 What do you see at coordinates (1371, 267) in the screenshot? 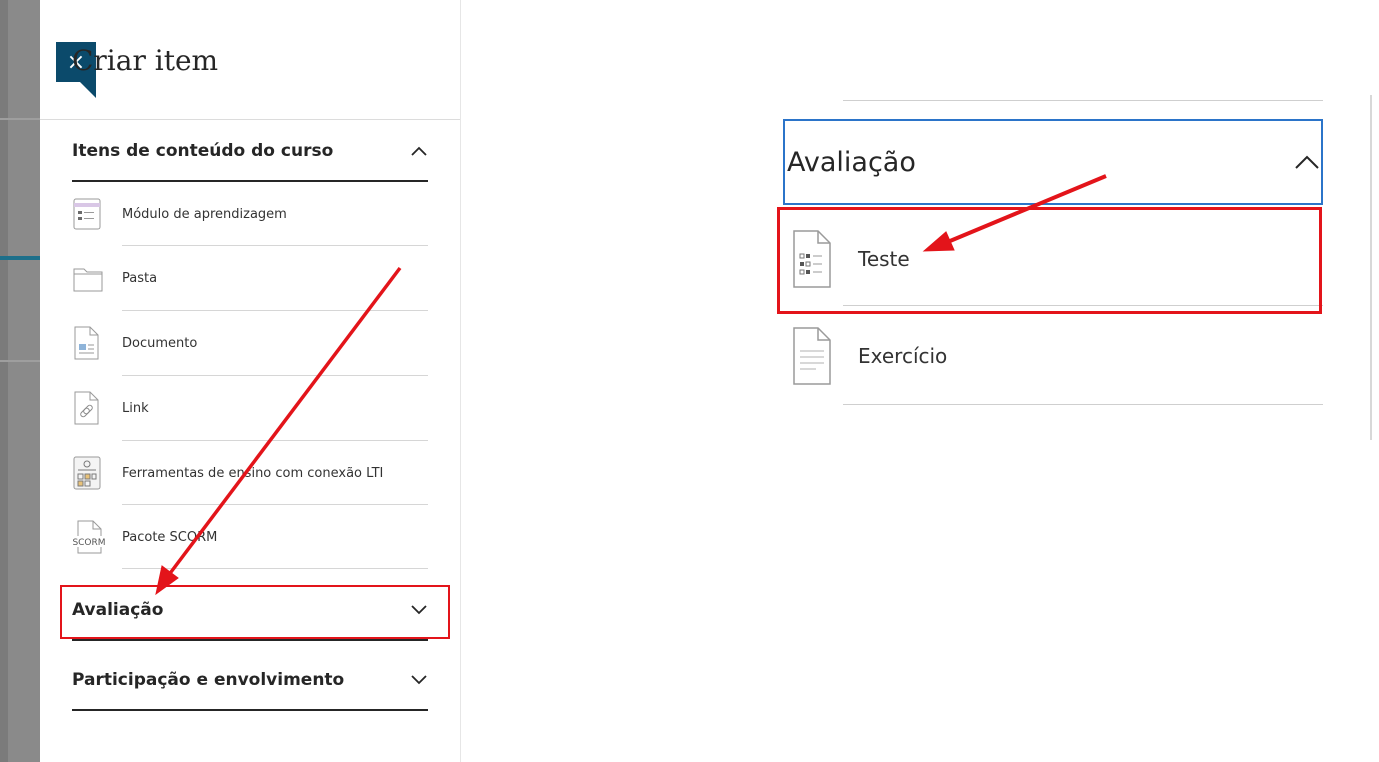
I see `zoom-edge` at bounding box center [1371, 267].